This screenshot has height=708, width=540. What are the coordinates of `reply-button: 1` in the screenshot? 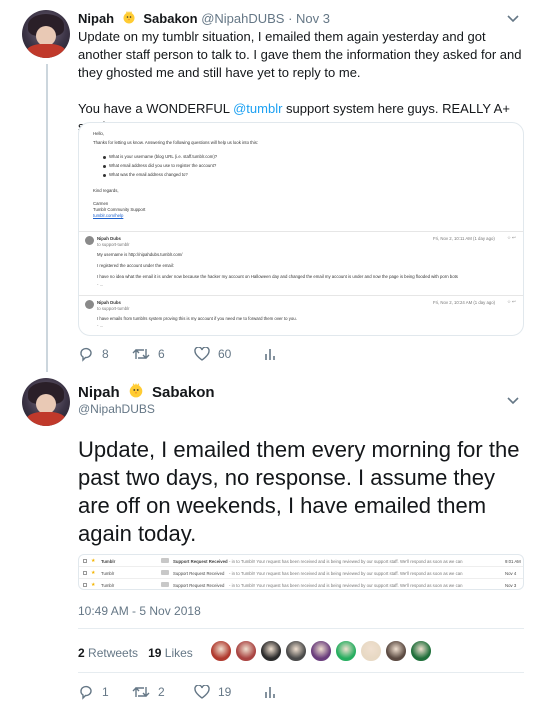 It's located at (105, 692).